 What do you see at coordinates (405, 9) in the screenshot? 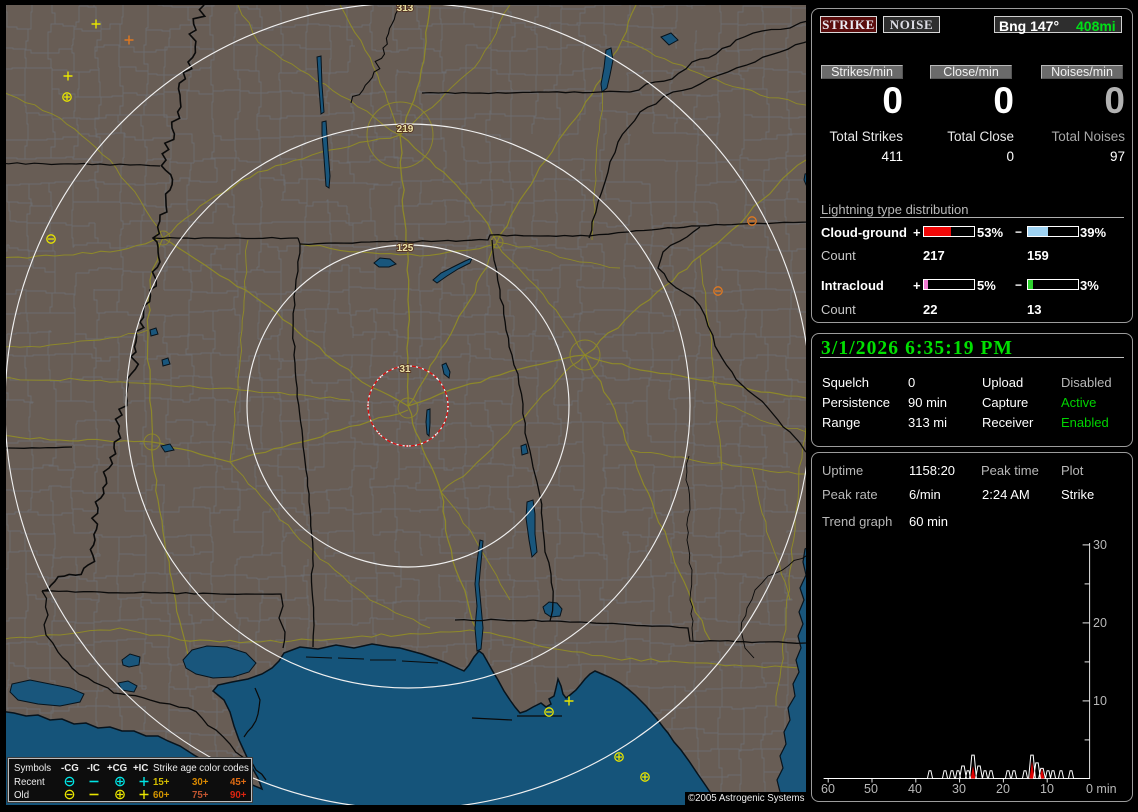
I see `svg-text: 313` at bounding box center [405, 9].